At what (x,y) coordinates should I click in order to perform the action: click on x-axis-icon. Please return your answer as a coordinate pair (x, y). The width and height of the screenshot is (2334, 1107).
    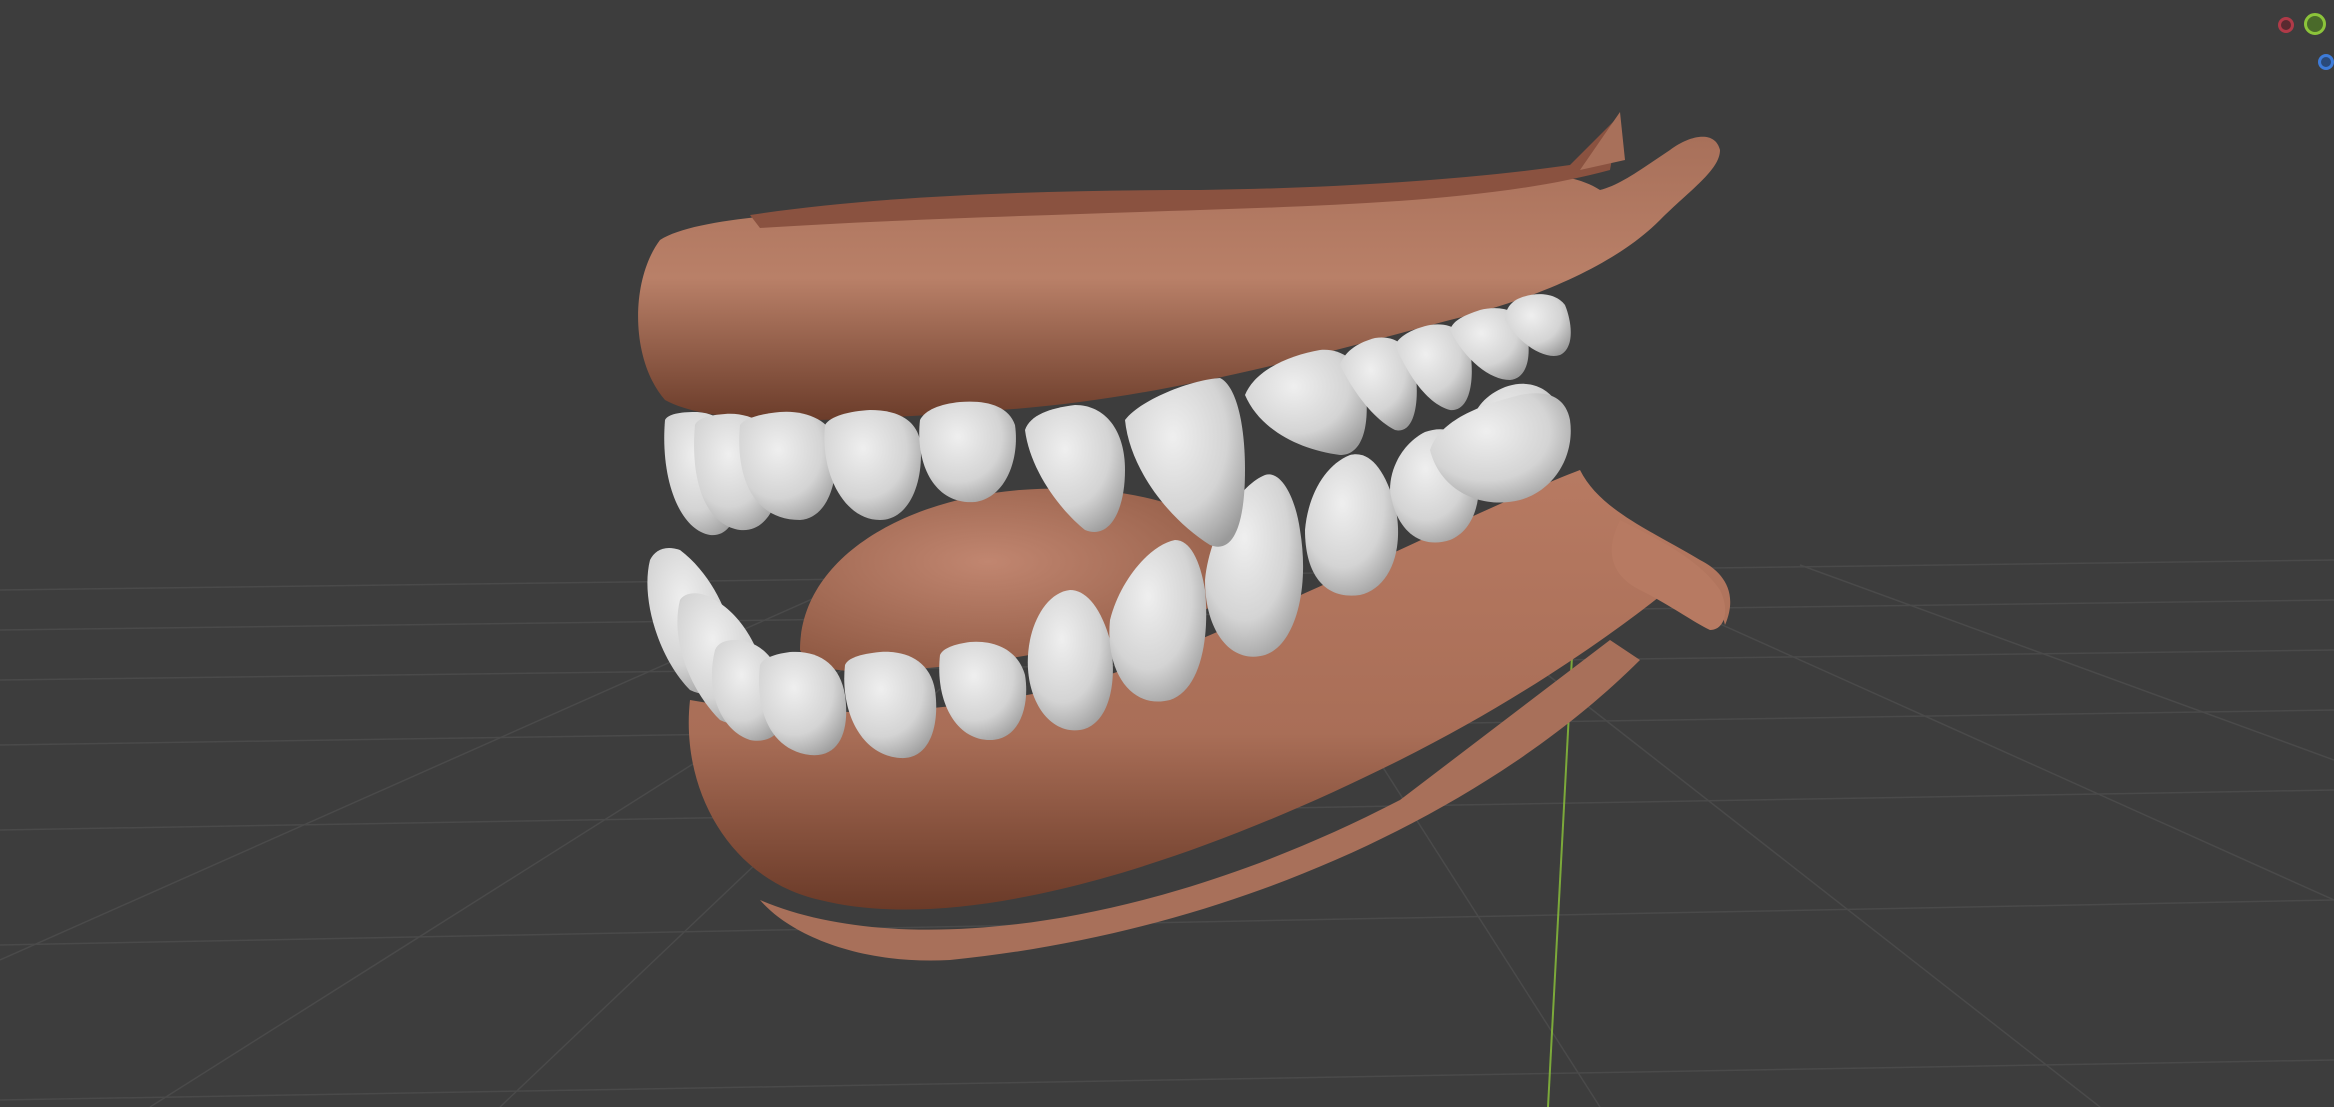
    Looking at the image, I should click on (2286, 25).